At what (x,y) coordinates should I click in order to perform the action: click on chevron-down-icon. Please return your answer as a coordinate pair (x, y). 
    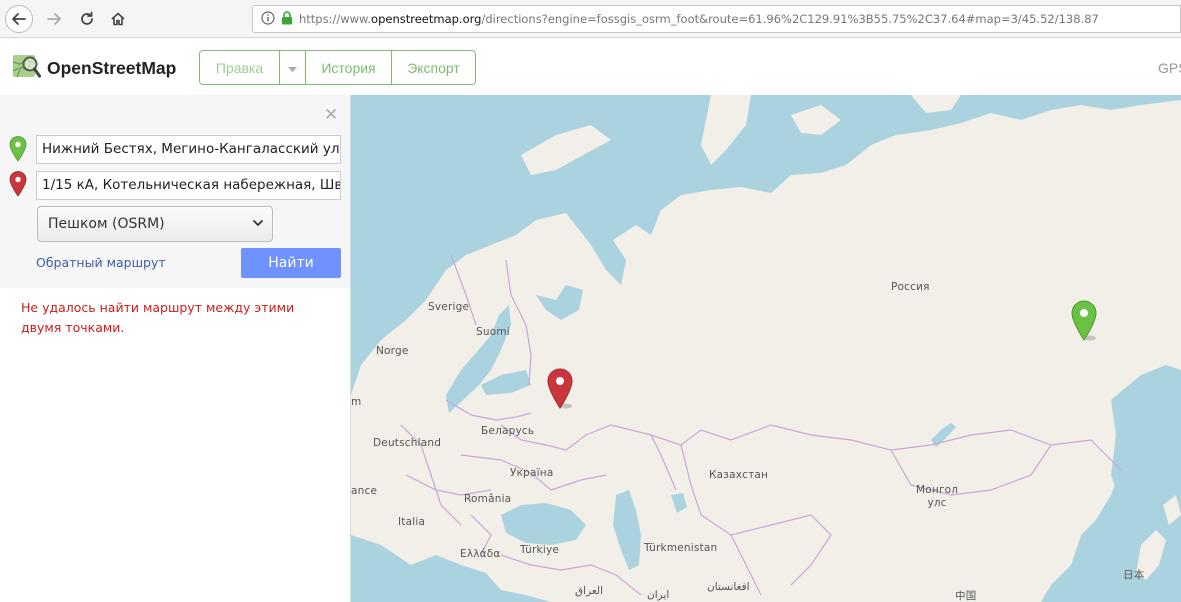
    Looking at the image, I should click on (258, 225).